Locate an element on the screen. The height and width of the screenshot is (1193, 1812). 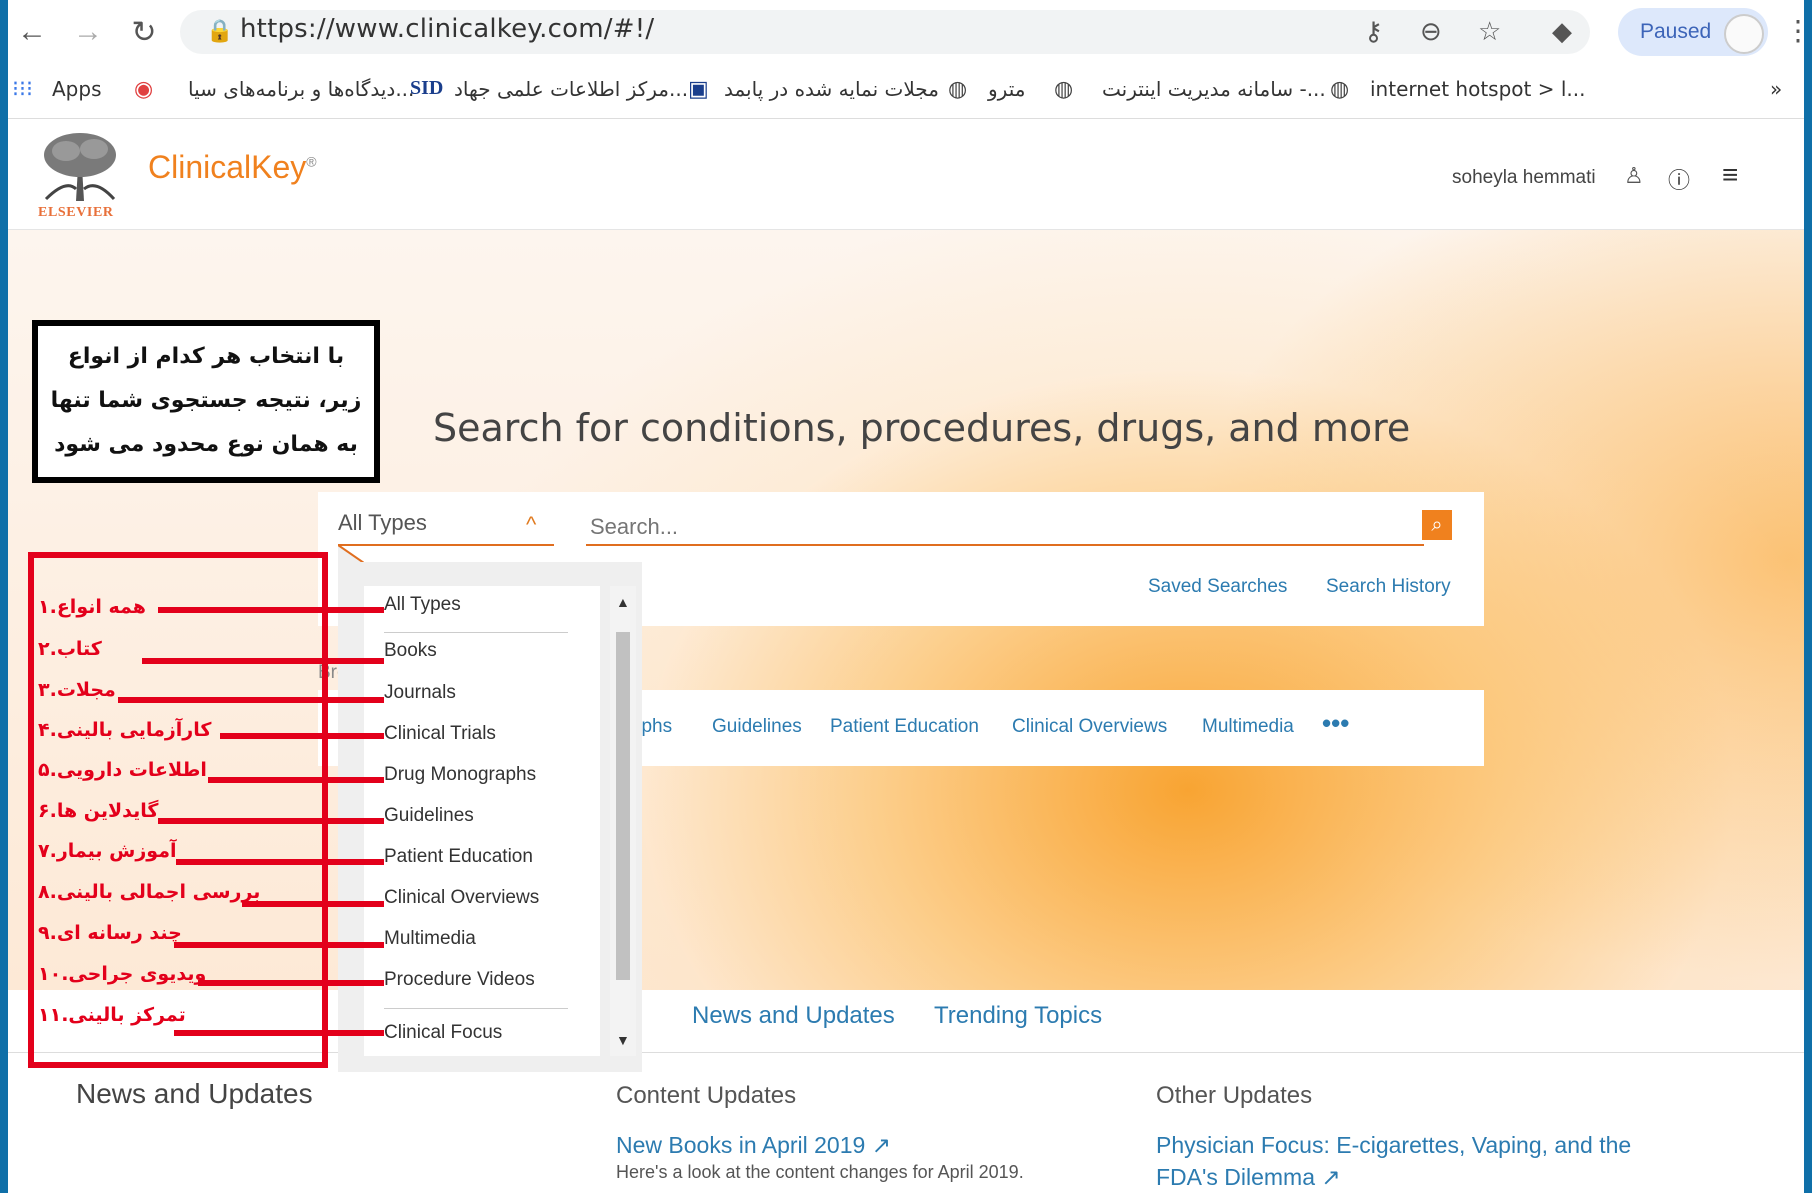
dropdown-divider is located at coordinates (476, 632).